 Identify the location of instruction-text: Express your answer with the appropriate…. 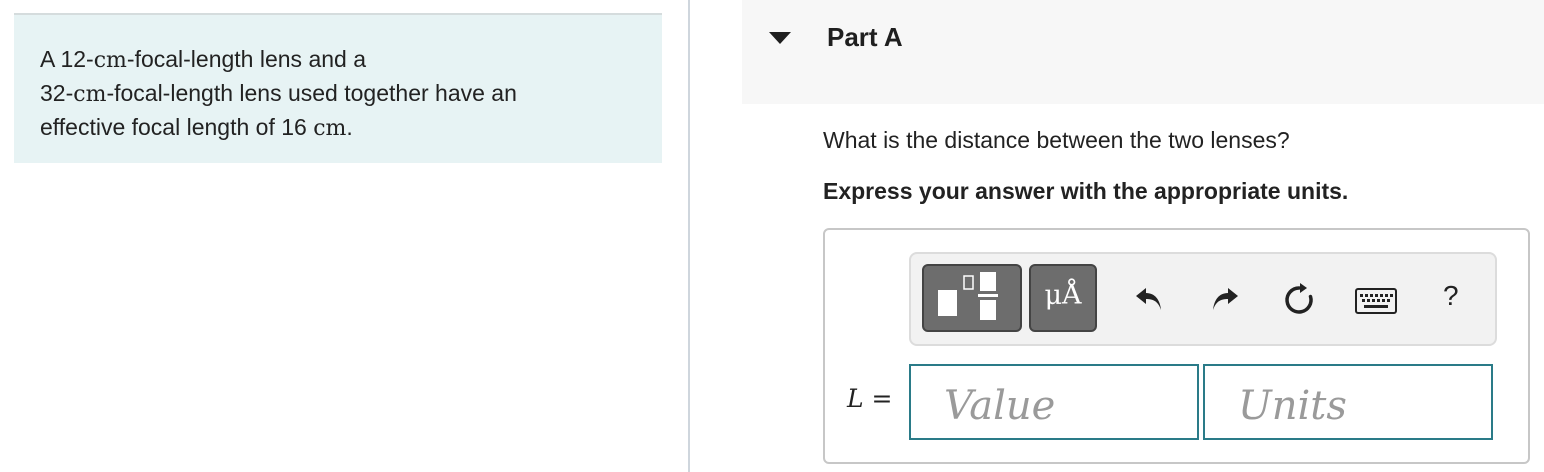
(1086, 191).